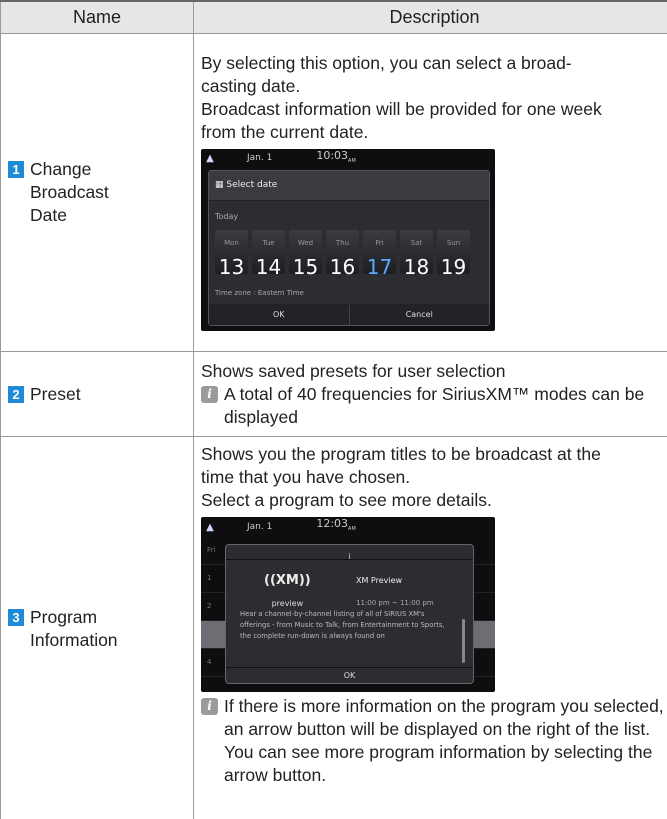 The height and width of the screenshot is (819, 667). I want to click on day-number: 14, so click(268, 266).